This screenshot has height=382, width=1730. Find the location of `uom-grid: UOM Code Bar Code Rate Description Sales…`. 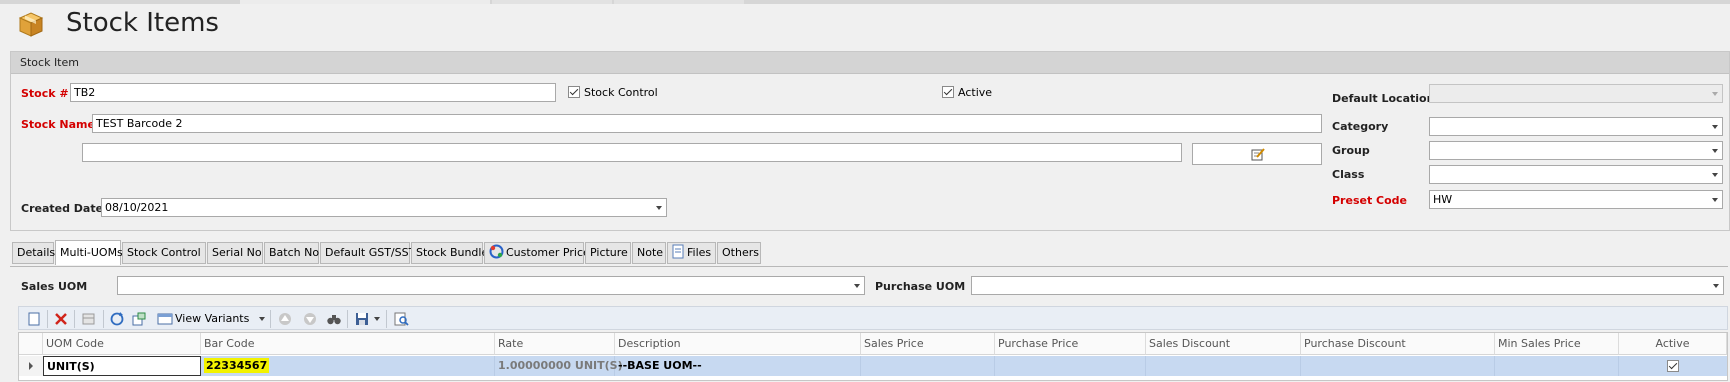

uom-grid: UOM Code Bar Code Rate Description Sales… is located at coordinates (873, 356).